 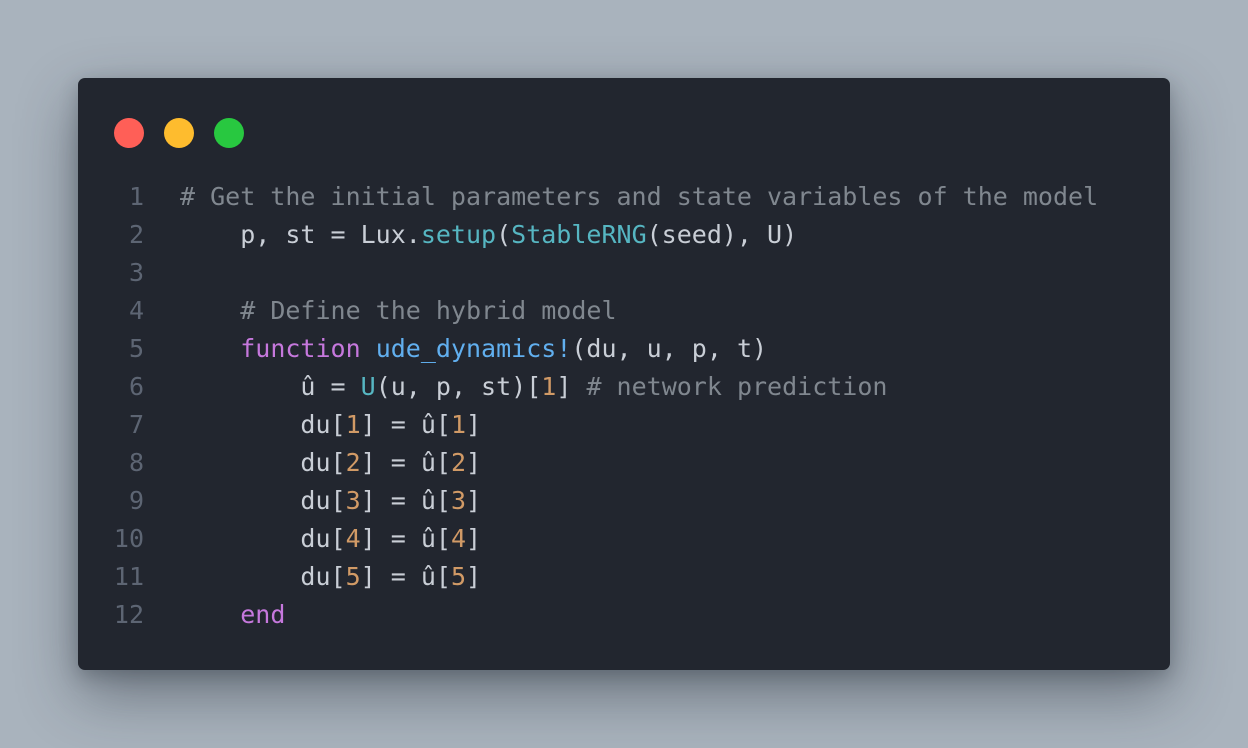 What do you see at coordinates (428, 310) in the screenshot?
I see `code-token-comment: # Define the hybrid model` at bounding box center [428, 310].